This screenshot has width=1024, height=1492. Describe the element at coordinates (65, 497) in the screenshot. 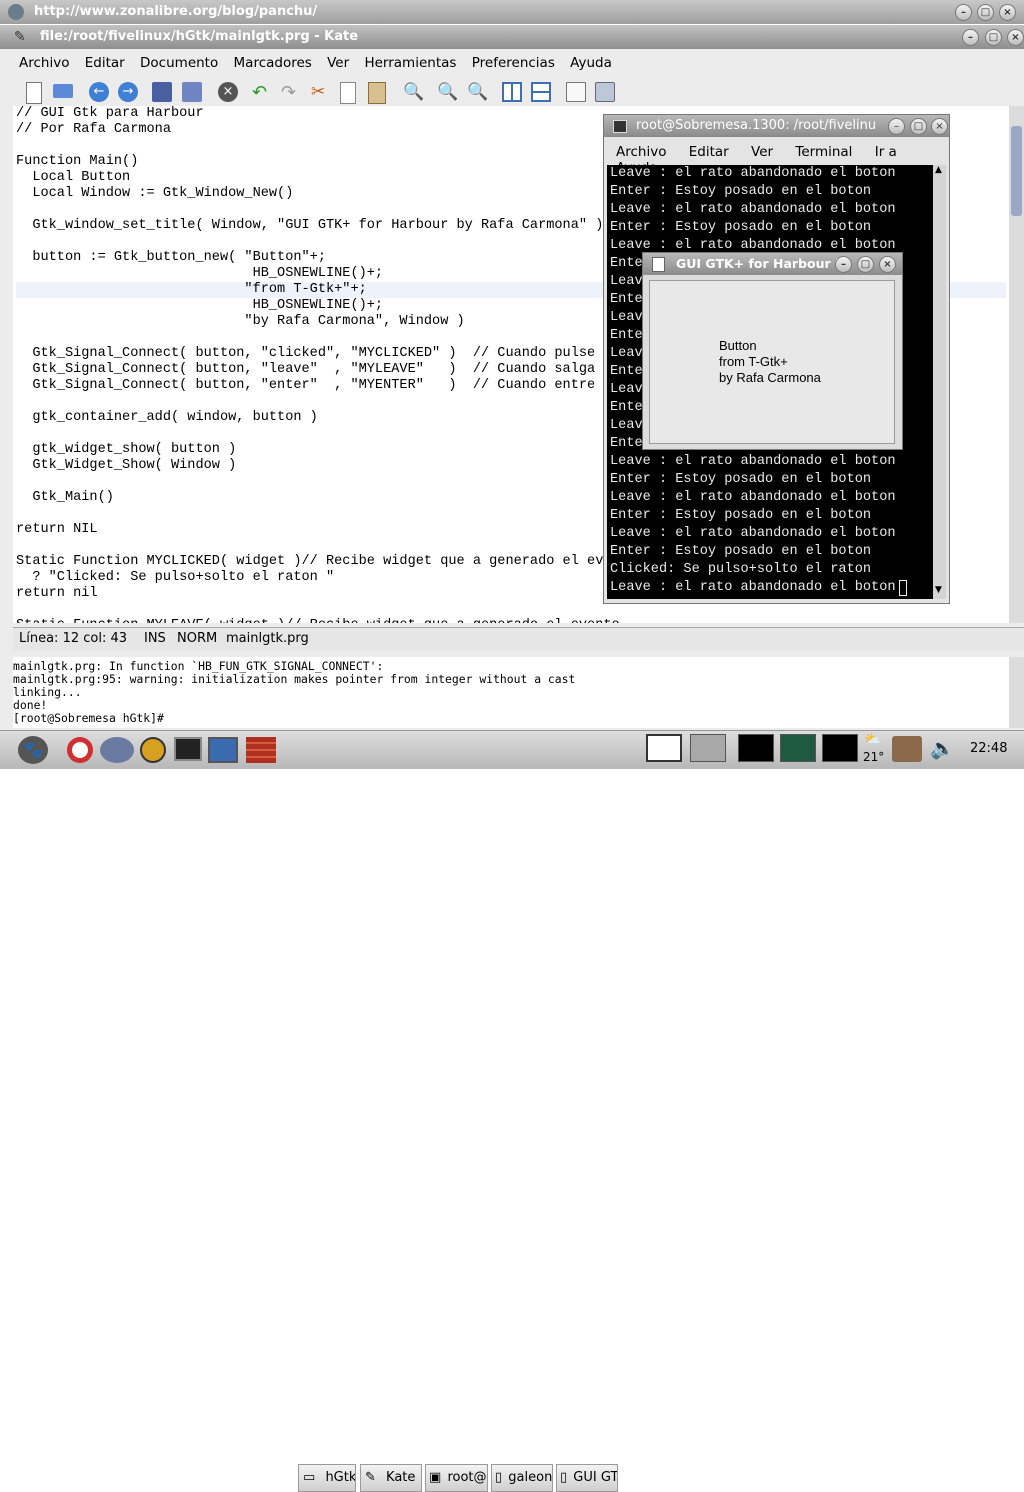

I see `code-line: Gtk_Main()` at that location.